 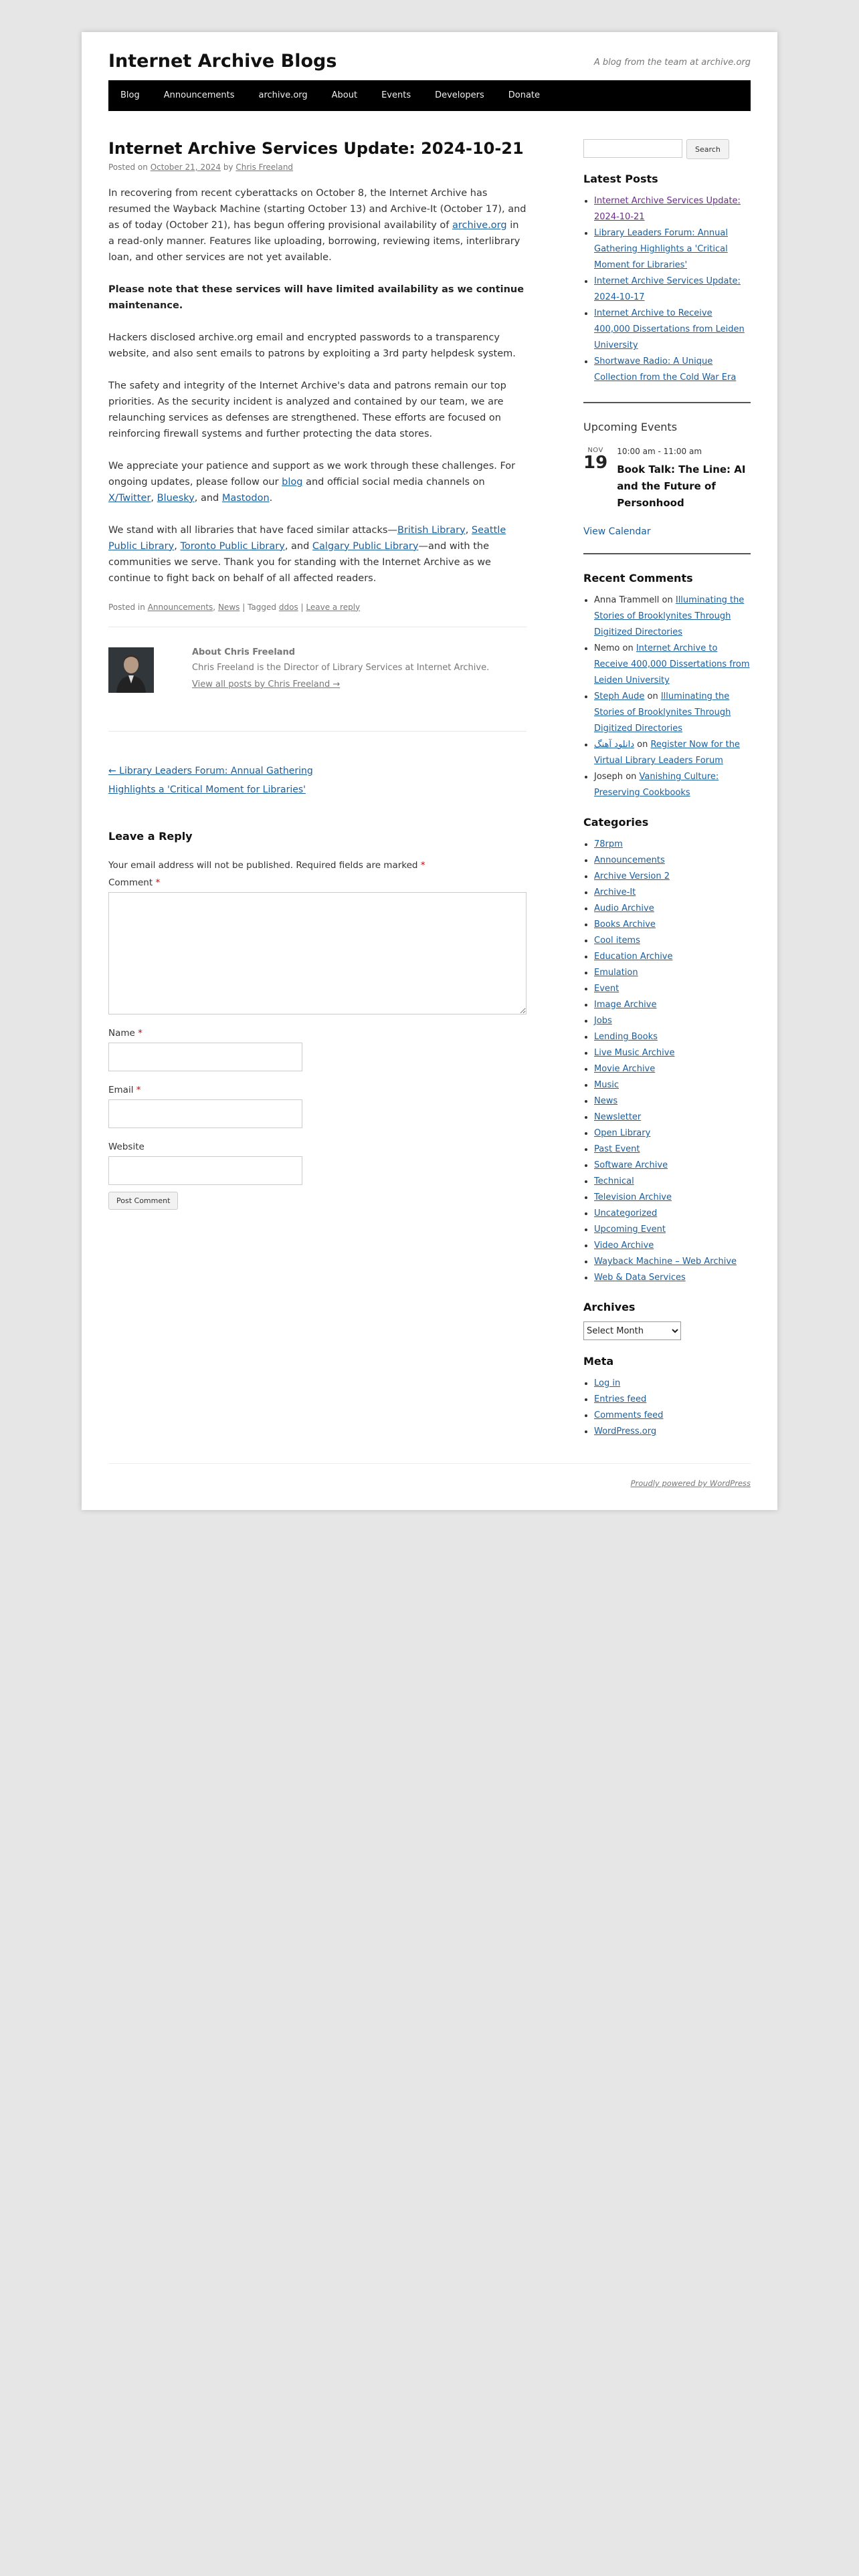 I want to click on nav-events: Events, so click(x=396, y=95).